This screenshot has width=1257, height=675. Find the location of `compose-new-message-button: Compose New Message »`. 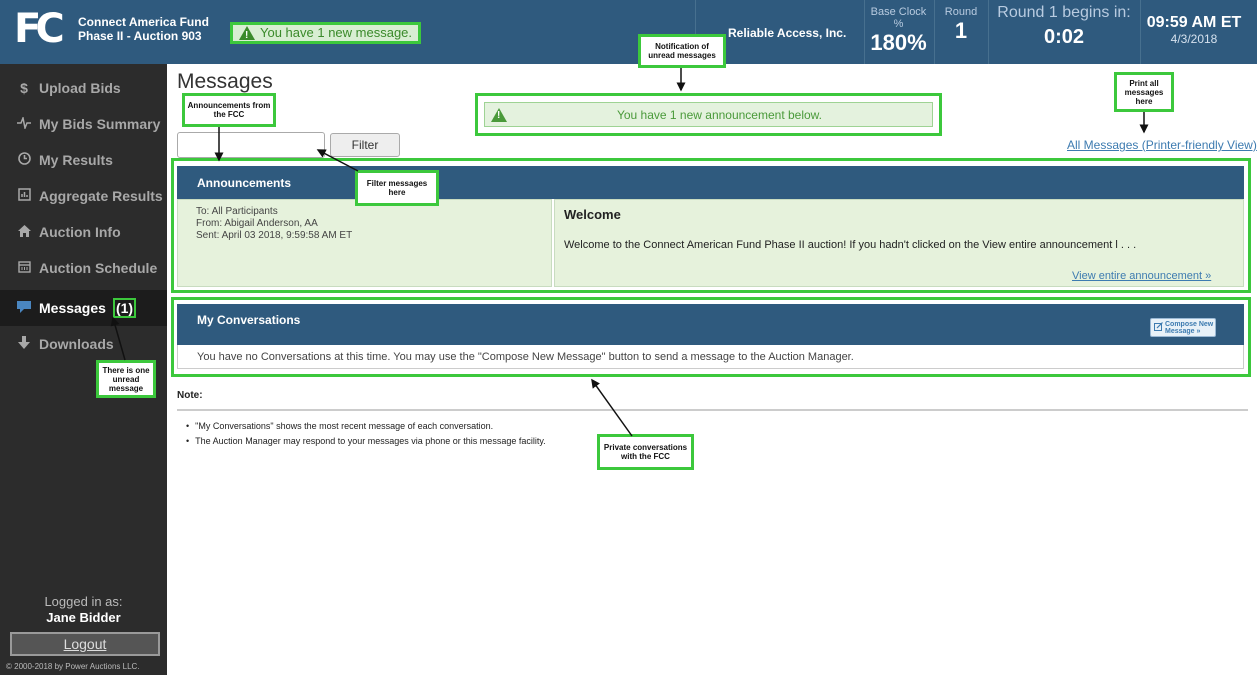

compose-new-message-button: Compose New Message » is located at coordinates (1183, 327).